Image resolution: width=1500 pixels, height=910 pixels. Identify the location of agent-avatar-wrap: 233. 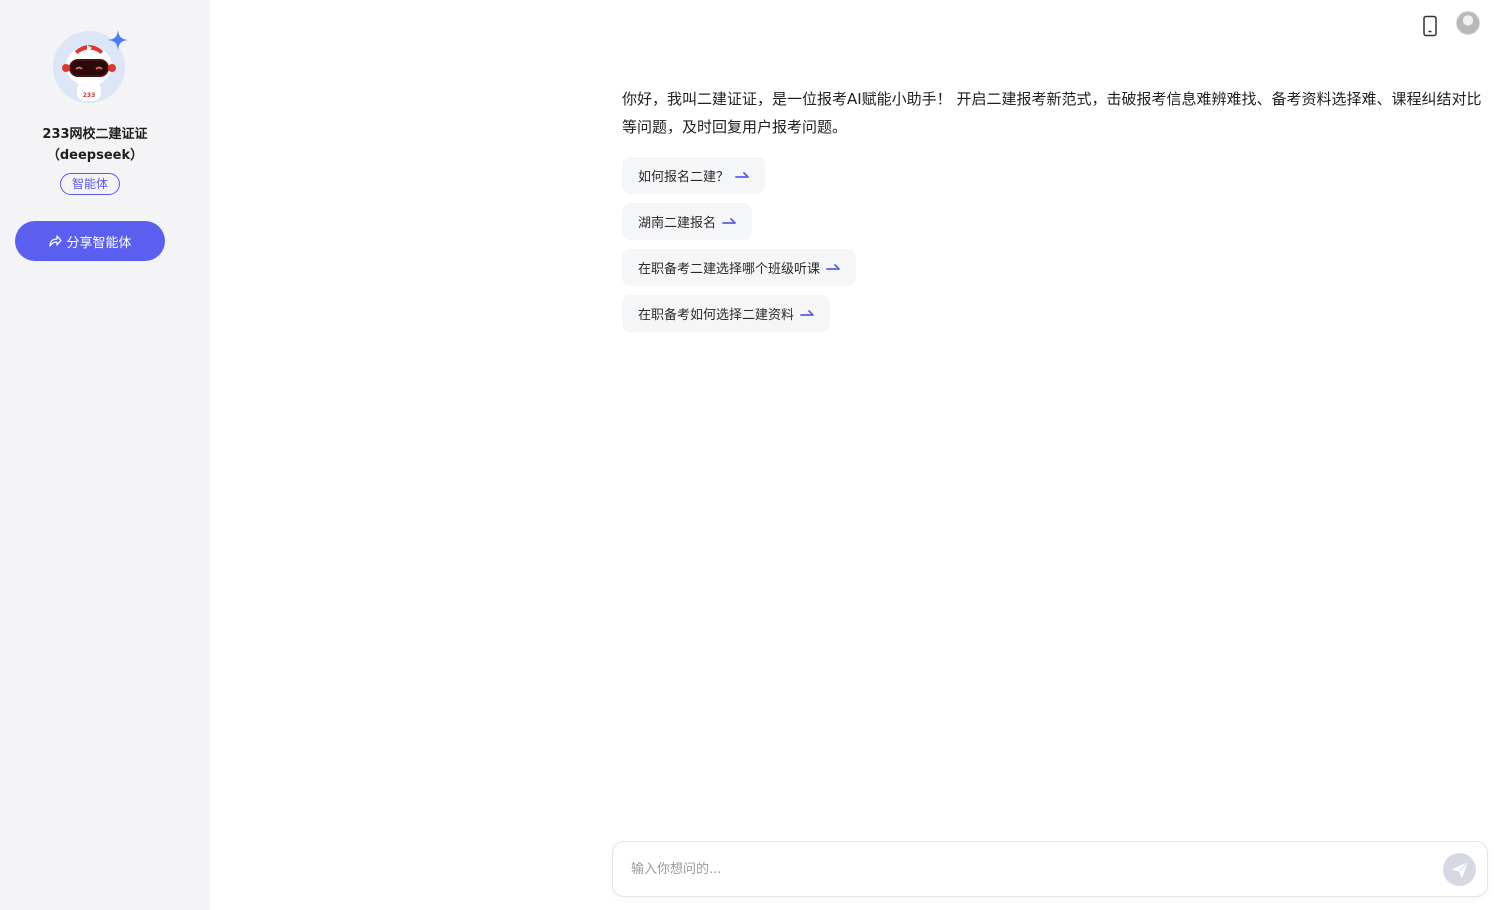
(90, 67).